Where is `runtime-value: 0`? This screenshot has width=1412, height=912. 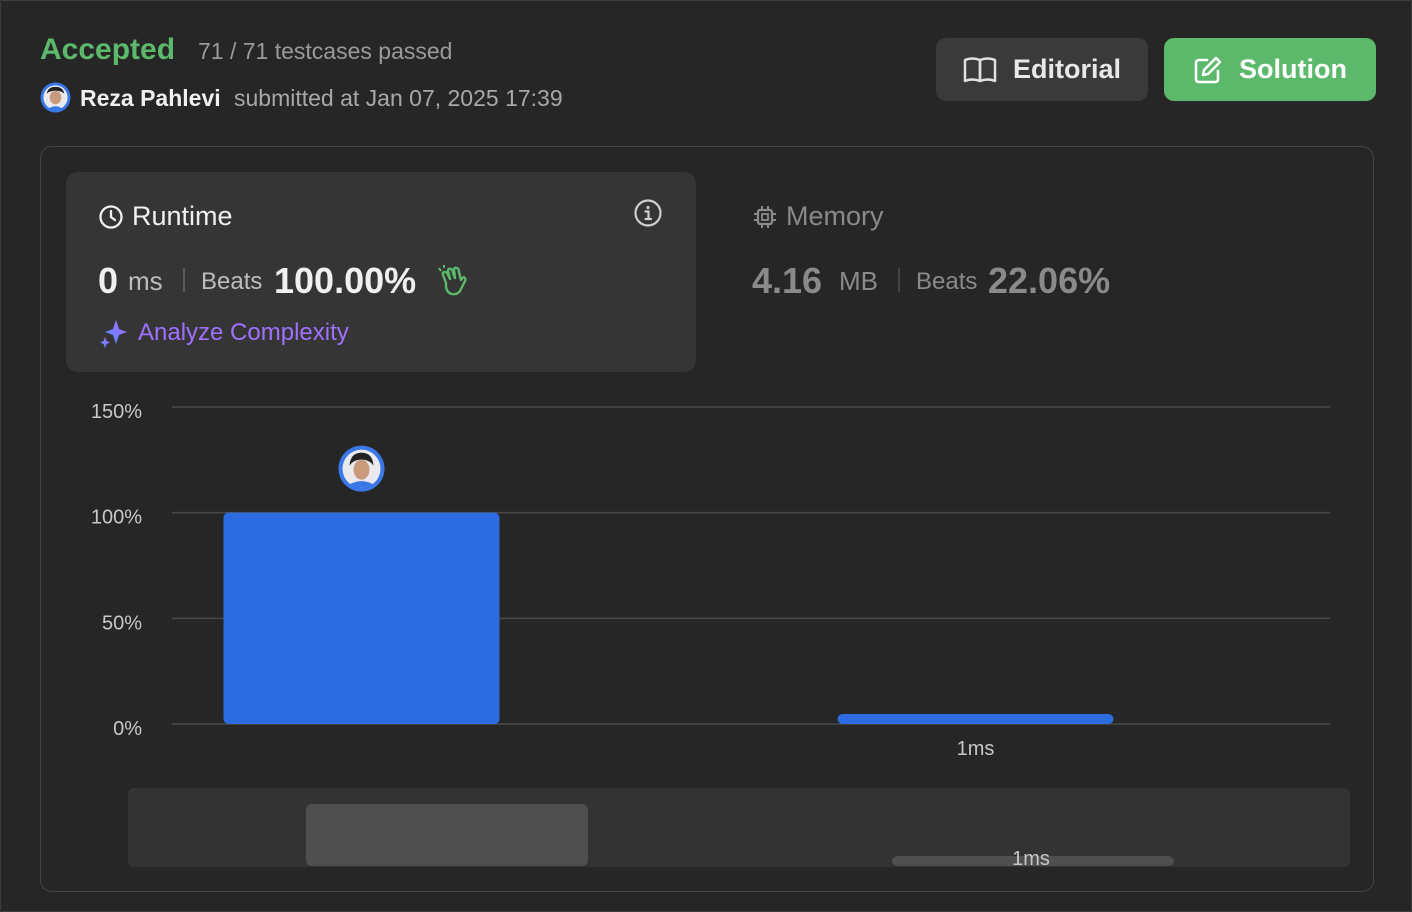 runtime-value: 0 is located at coordinates (108, 280).